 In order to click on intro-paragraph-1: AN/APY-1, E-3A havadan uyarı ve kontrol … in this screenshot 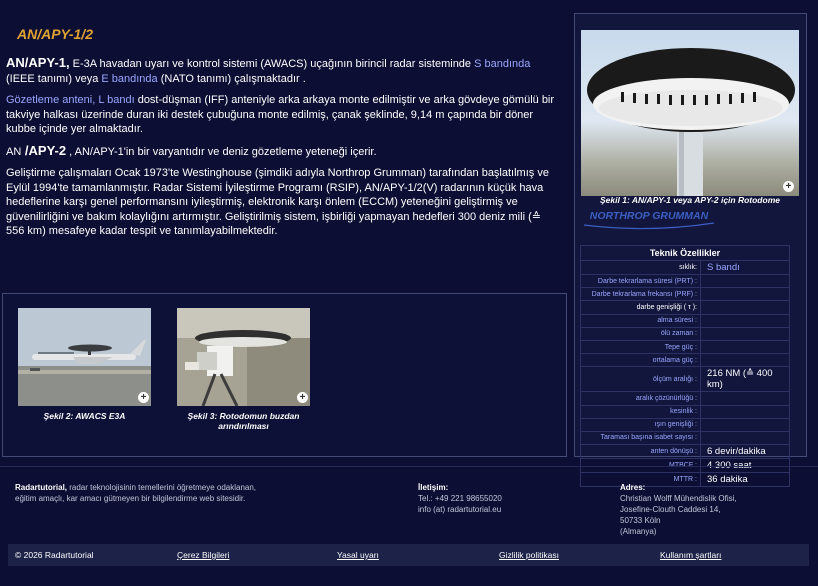, I will do `click(268, 70)`.